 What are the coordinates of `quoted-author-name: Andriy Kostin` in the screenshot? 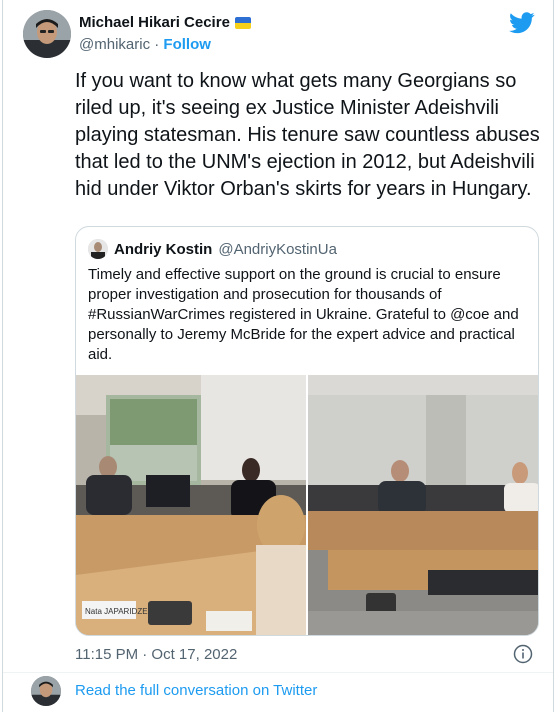 It's located at (163, 249).